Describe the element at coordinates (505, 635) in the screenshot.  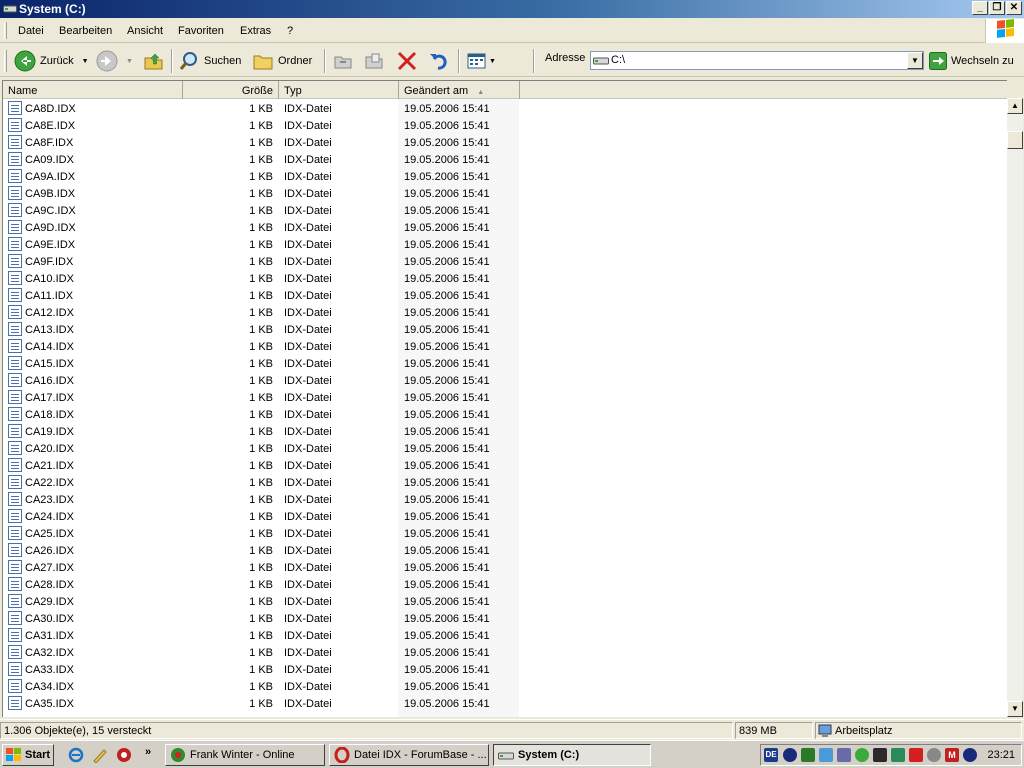
I see `file-row: CA31.IDX 1 KB IDX-Datei 19.05.2006 15:41` at that location.